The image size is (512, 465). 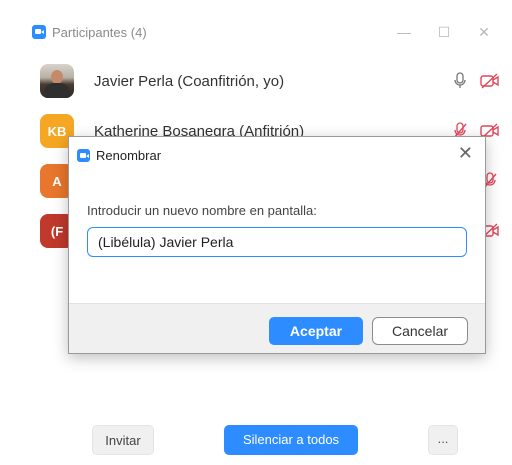 I want to click on avatar-photo-body, so click(x=57, y=90).